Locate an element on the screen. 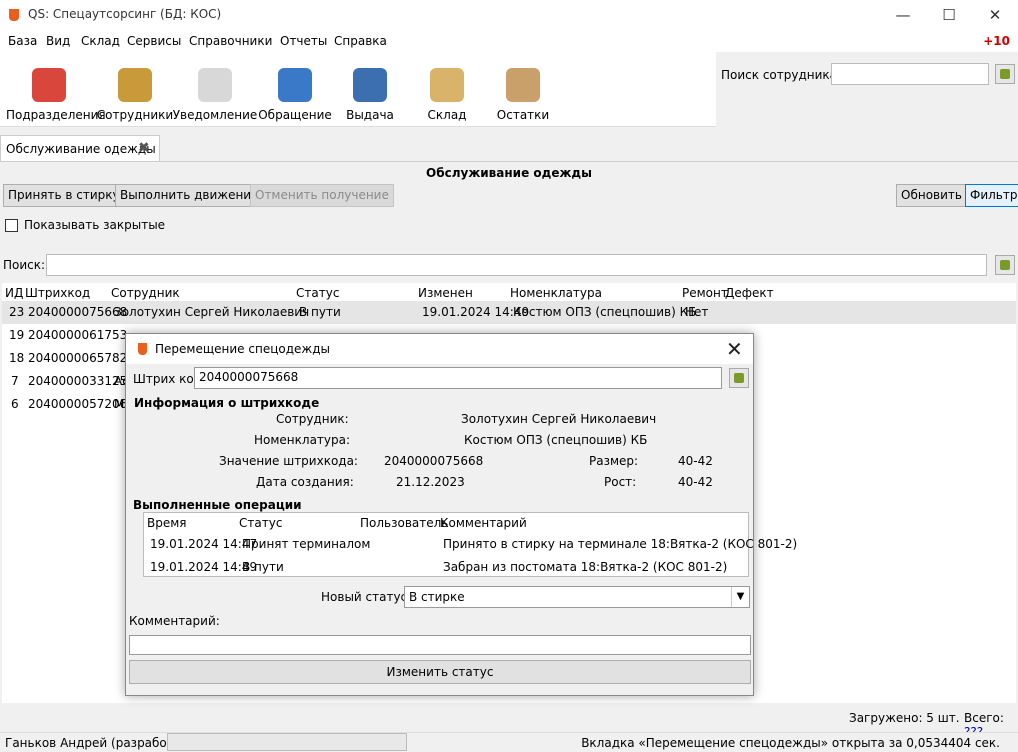  employee-search-input is located at coordinates (910, 74).